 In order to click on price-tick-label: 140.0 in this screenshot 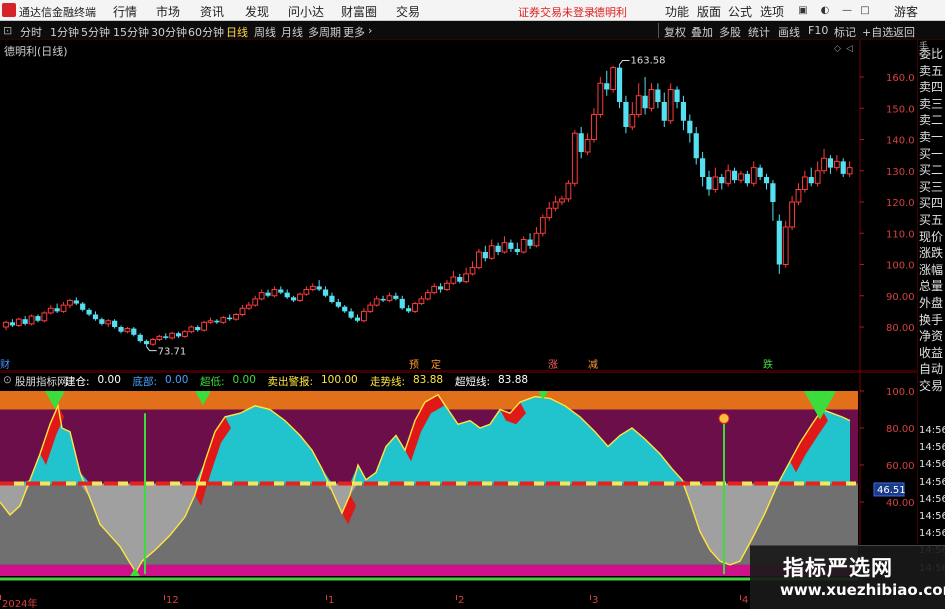, I will do `click(900, 141)`.